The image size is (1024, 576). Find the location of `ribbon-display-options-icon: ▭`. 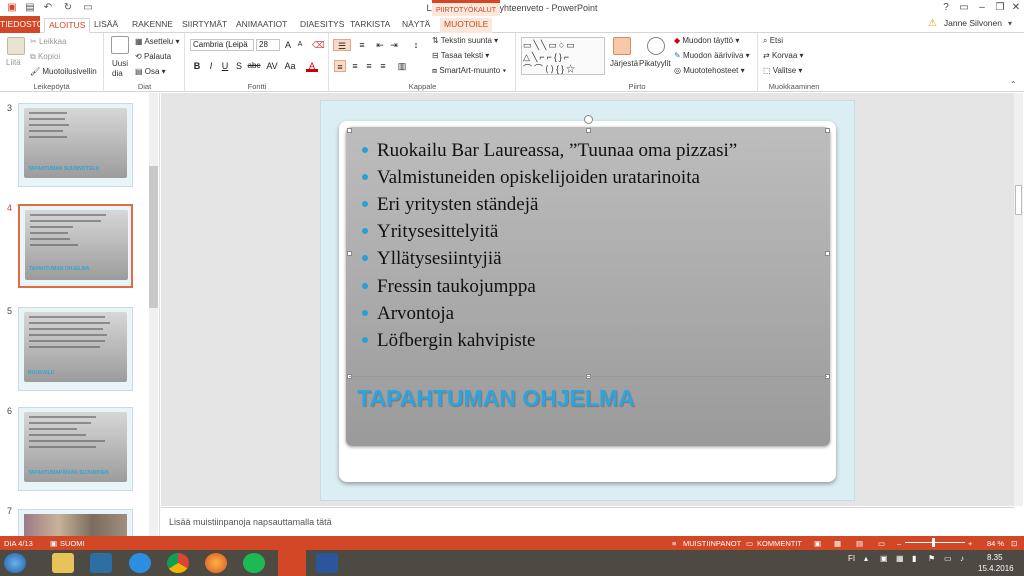

ribbon-display-options-icon: ▭ is located at coordinates (964, 8).